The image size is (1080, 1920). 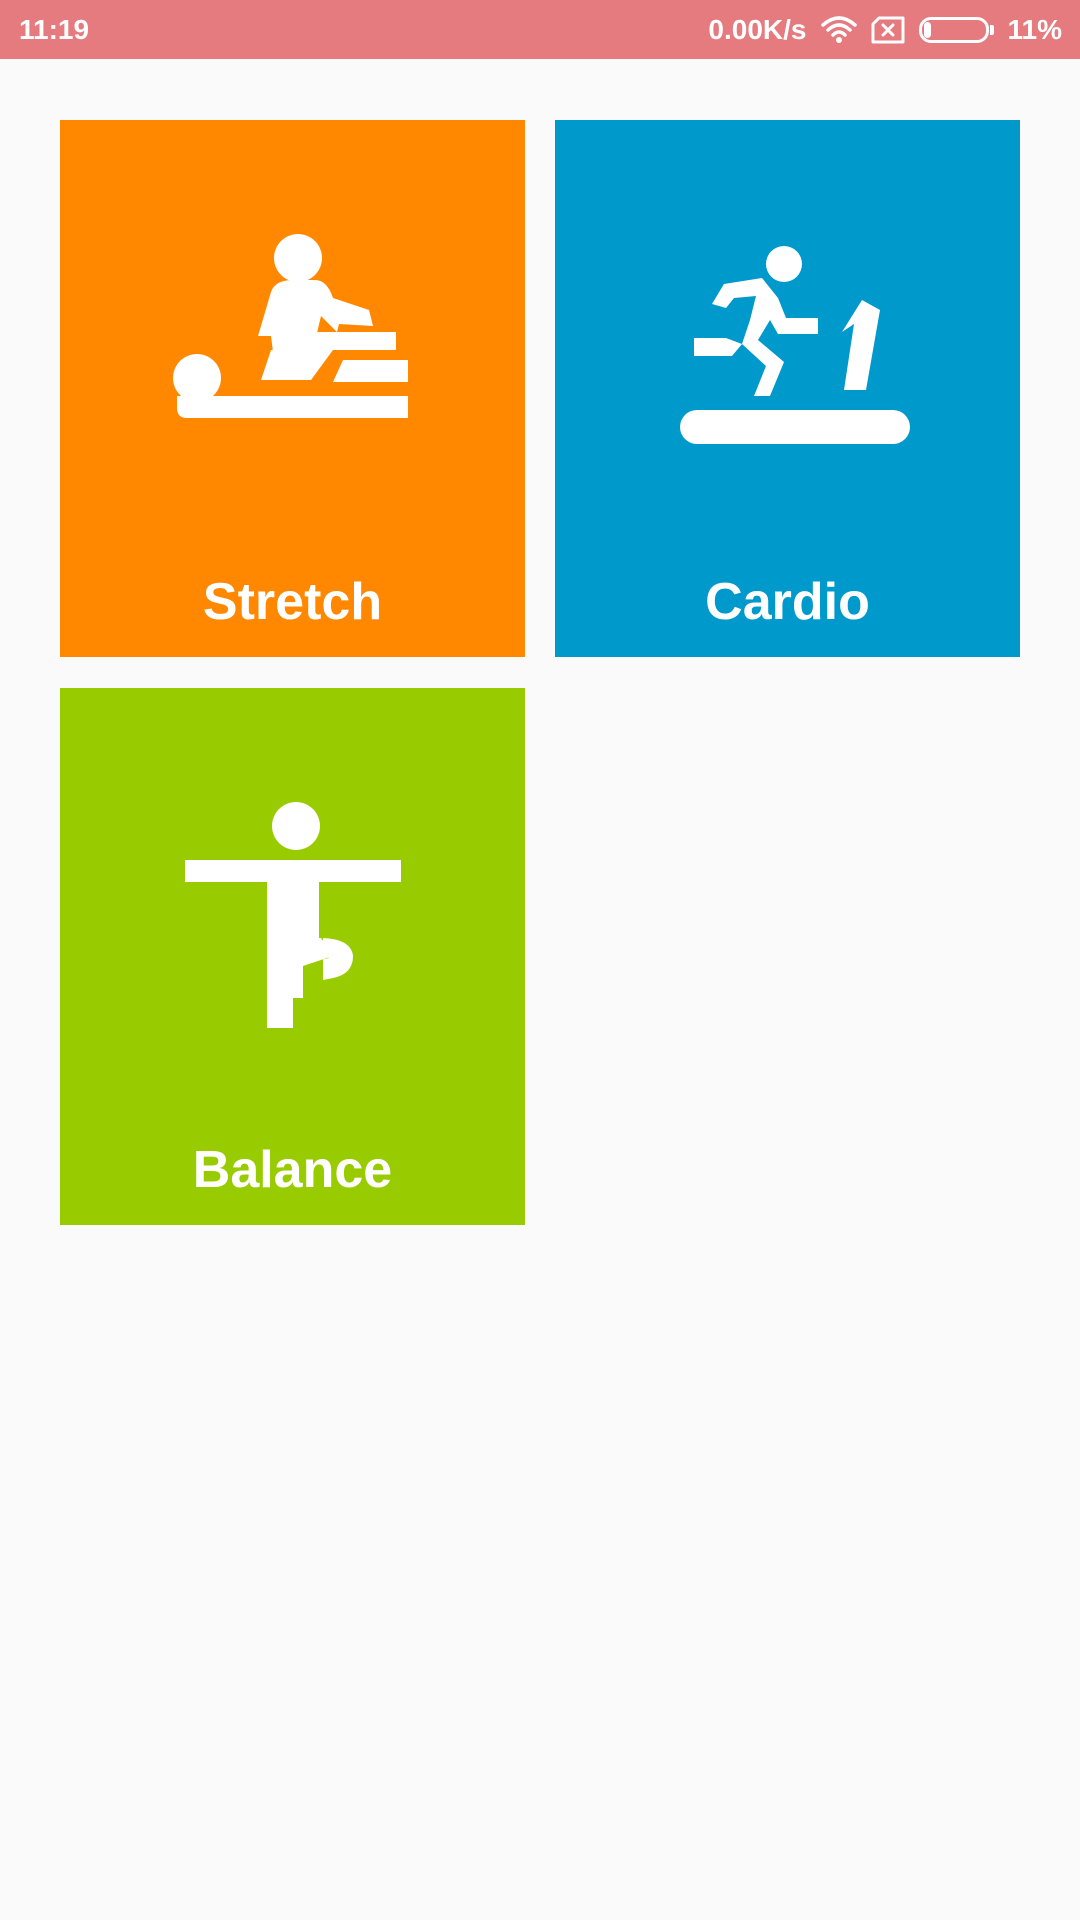 What do you see at coordinates (888, 30) in the screenshot?
I see `no-sim-icon` at bounding box center [888, 30].